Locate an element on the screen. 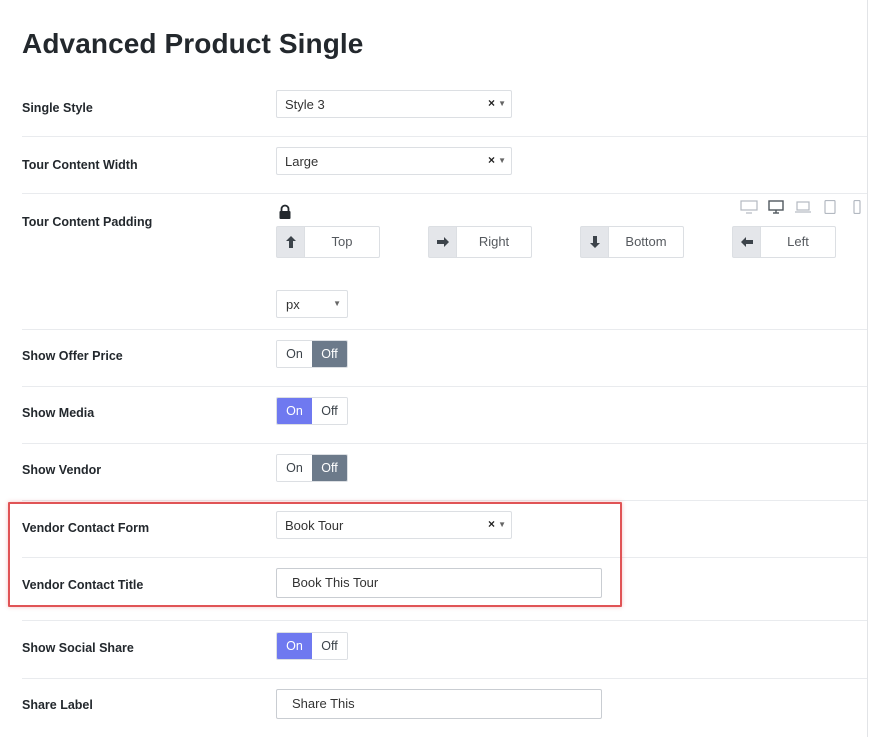 The width and height of the screenshot is (894, 737). show-media-label: Show Media is located at coordinates (58, 413).